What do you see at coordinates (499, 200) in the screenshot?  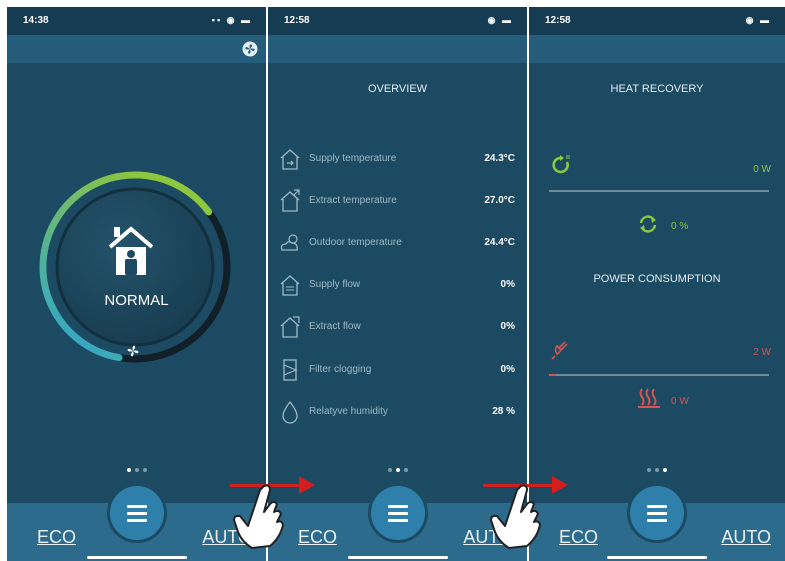 I see `overview-value: 27.0°C` at bounding box center [499, 200].